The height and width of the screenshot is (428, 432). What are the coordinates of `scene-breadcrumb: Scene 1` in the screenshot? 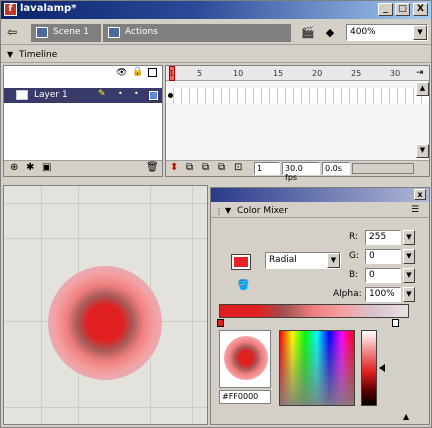 It's located at (66, 33).